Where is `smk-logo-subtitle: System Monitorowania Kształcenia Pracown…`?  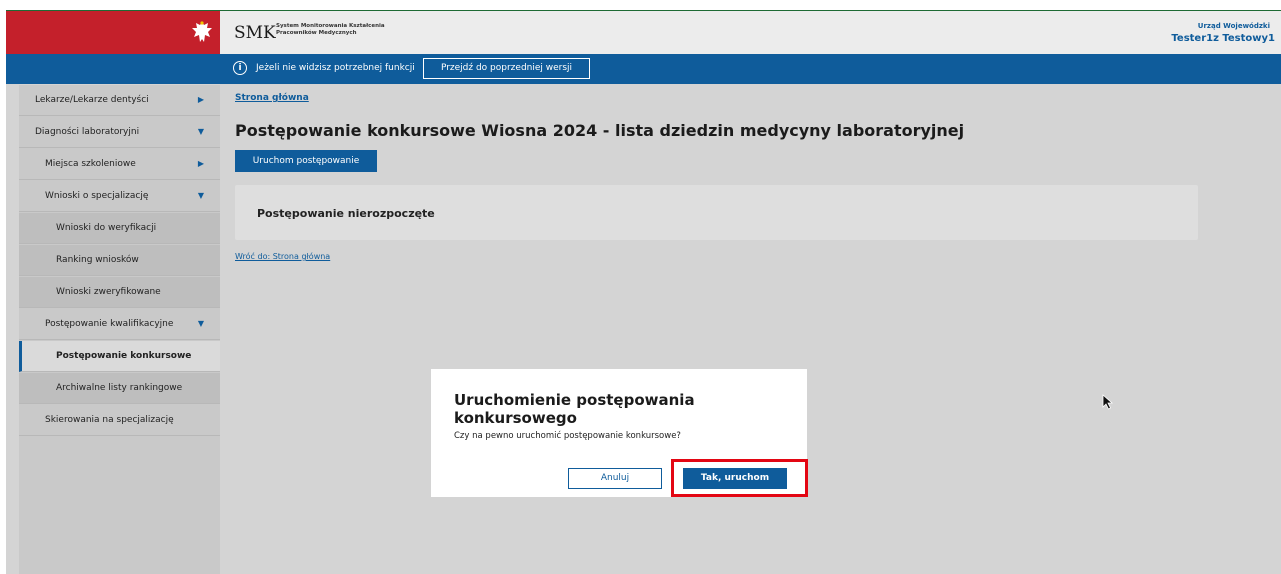 smk-logo-subtitle: System Monitorowania Kształcenia Pracown… is located at coordinates (330, 29).